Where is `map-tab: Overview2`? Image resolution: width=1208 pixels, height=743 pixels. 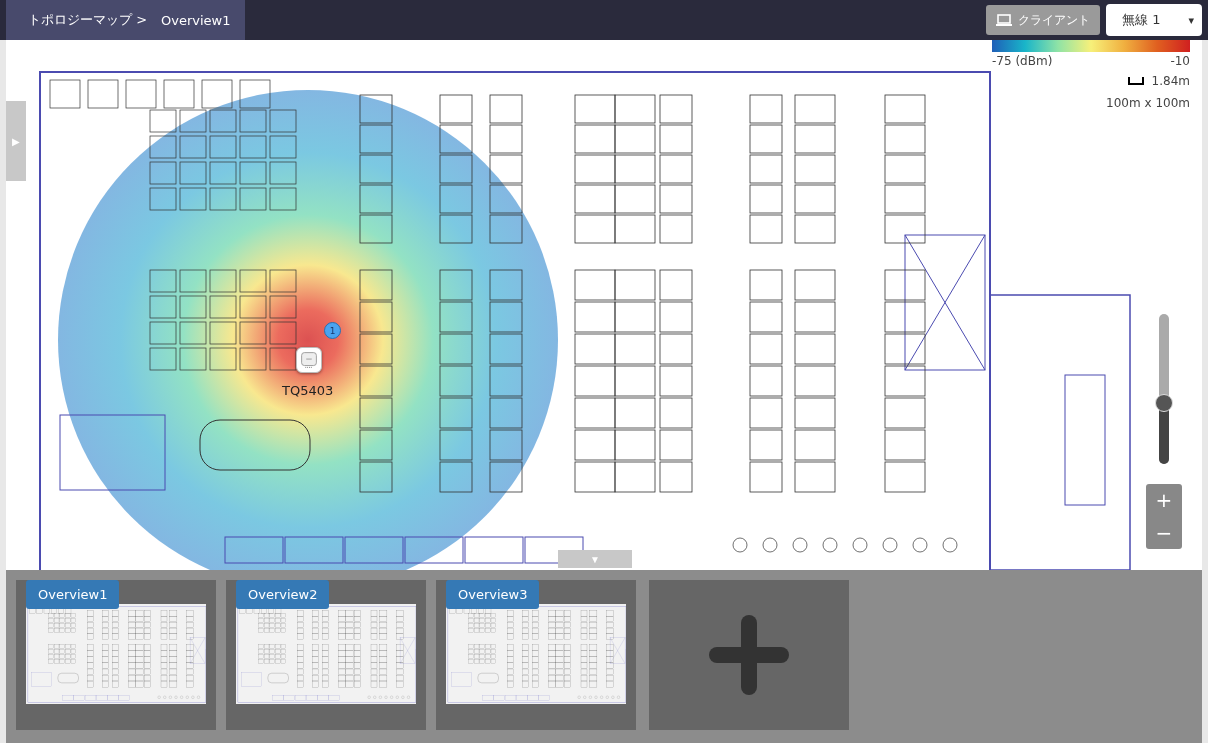
map-tab: Overview2 is located at coordinates (283, 594).